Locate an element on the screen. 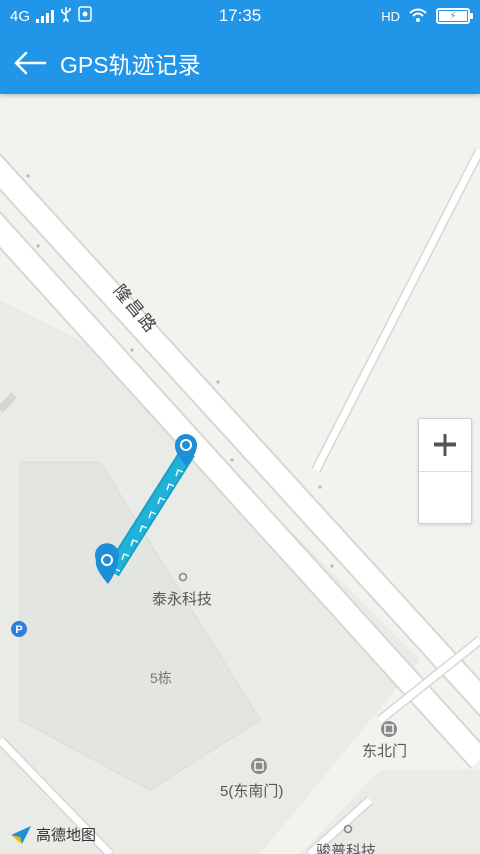 The image size is (480, 854). battery-icon: ⚡ is located at coordinates (454, 16).